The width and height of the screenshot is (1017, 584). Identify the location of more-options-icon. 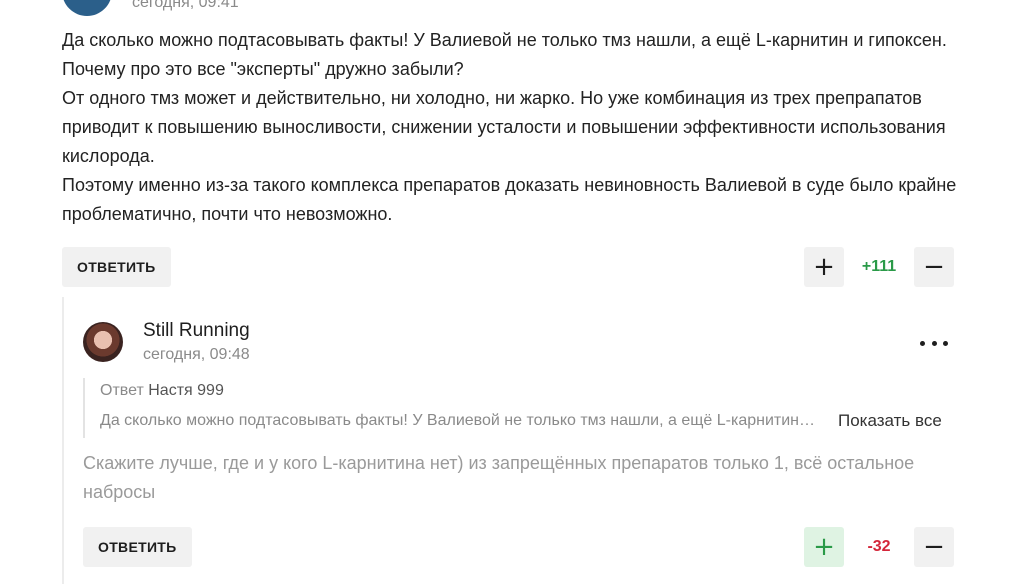
(934, 343).